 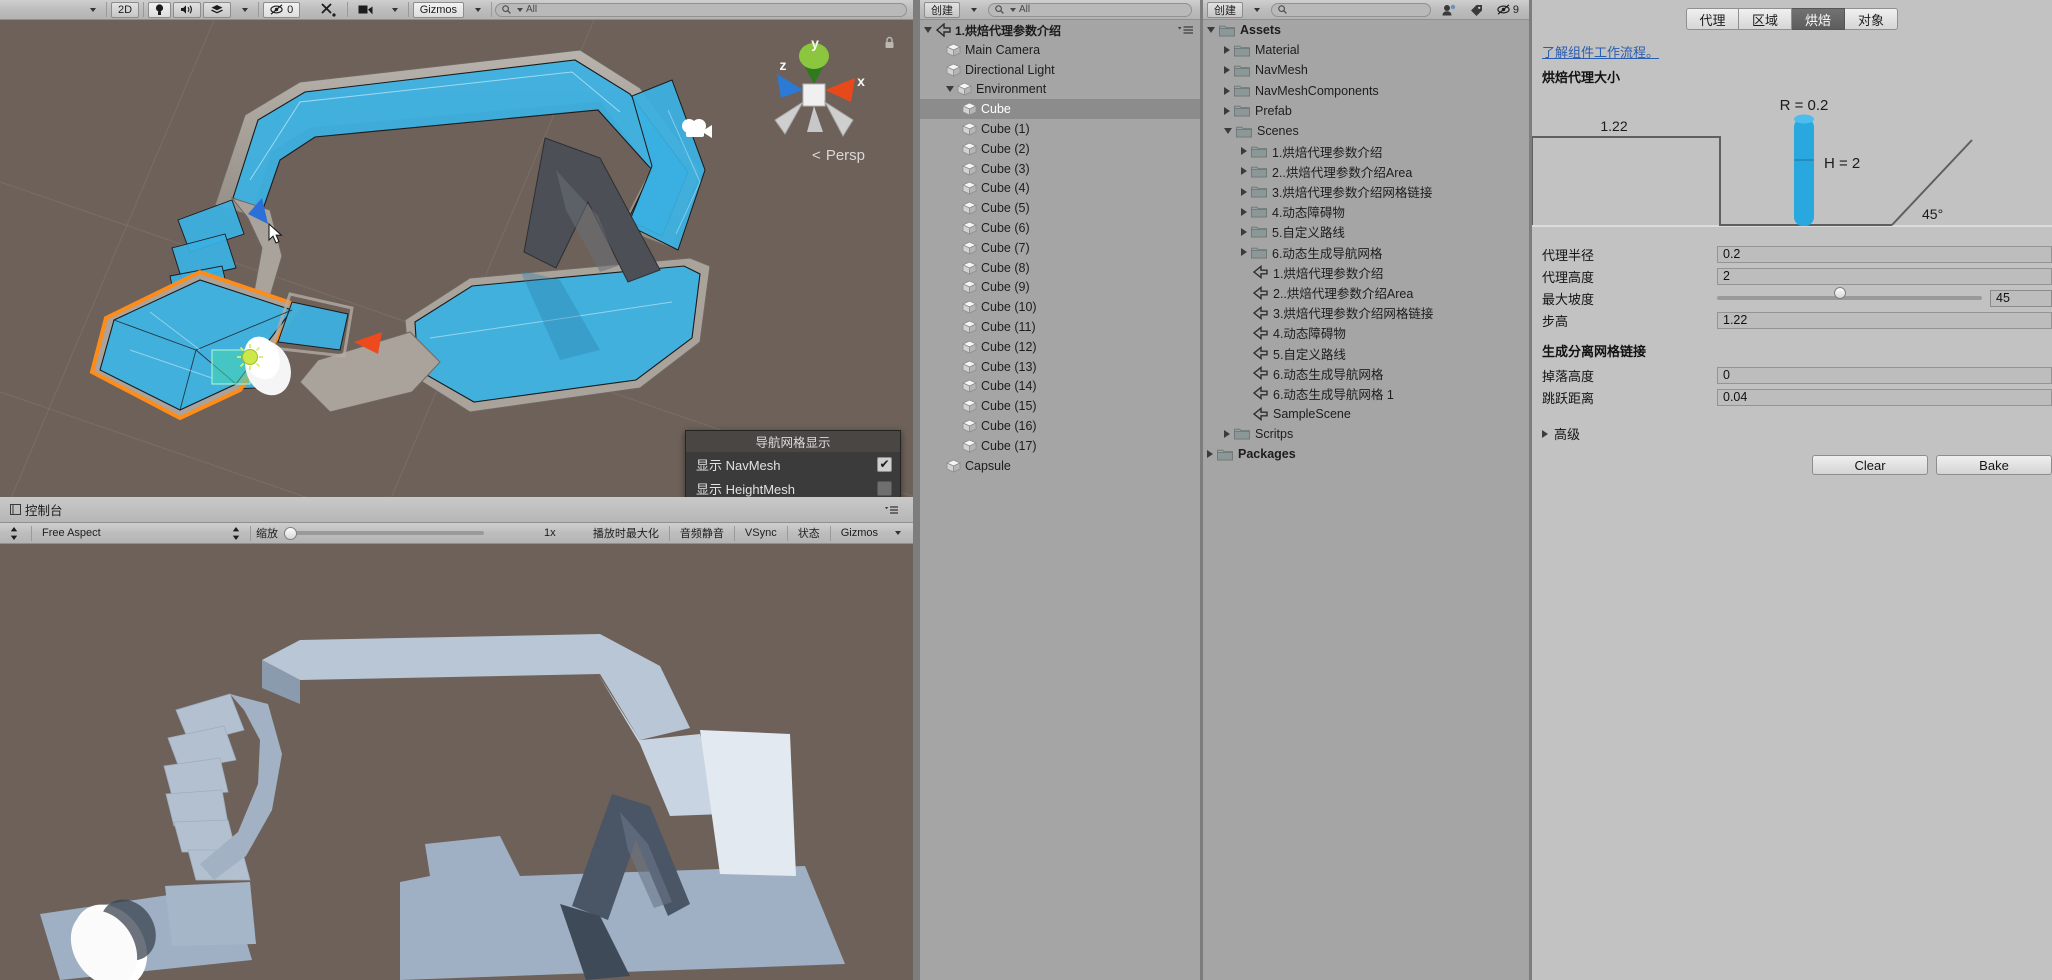 I want to click on project-create-dropdown, so click(x=1255, y=10).